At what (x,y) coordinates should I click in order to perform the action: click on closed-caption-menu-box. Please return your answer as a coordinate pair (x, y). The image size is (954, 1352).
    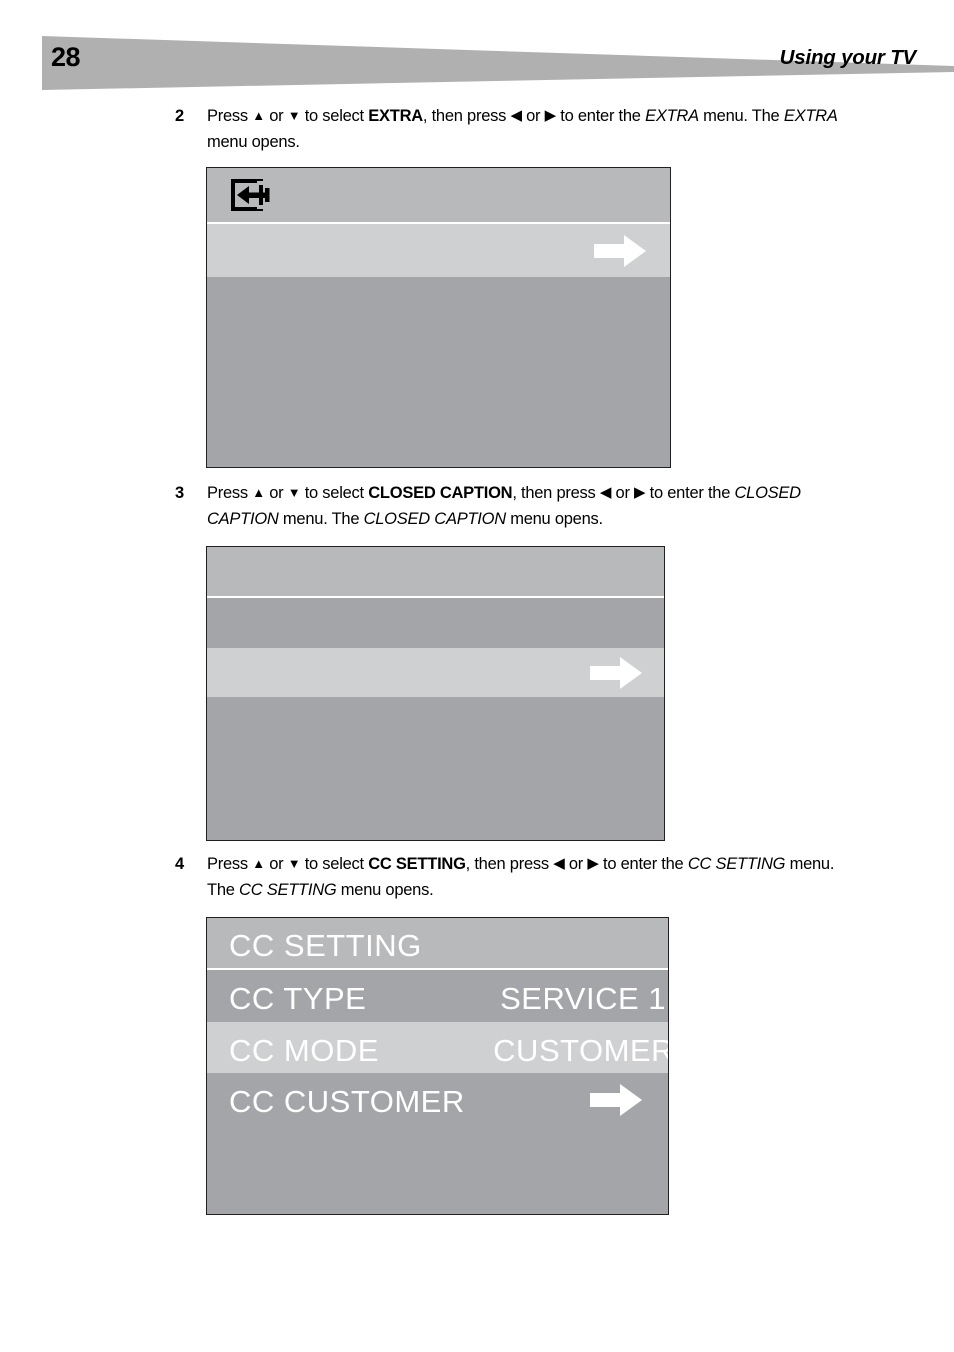
    Looking at the image, I should click on (435, 693).